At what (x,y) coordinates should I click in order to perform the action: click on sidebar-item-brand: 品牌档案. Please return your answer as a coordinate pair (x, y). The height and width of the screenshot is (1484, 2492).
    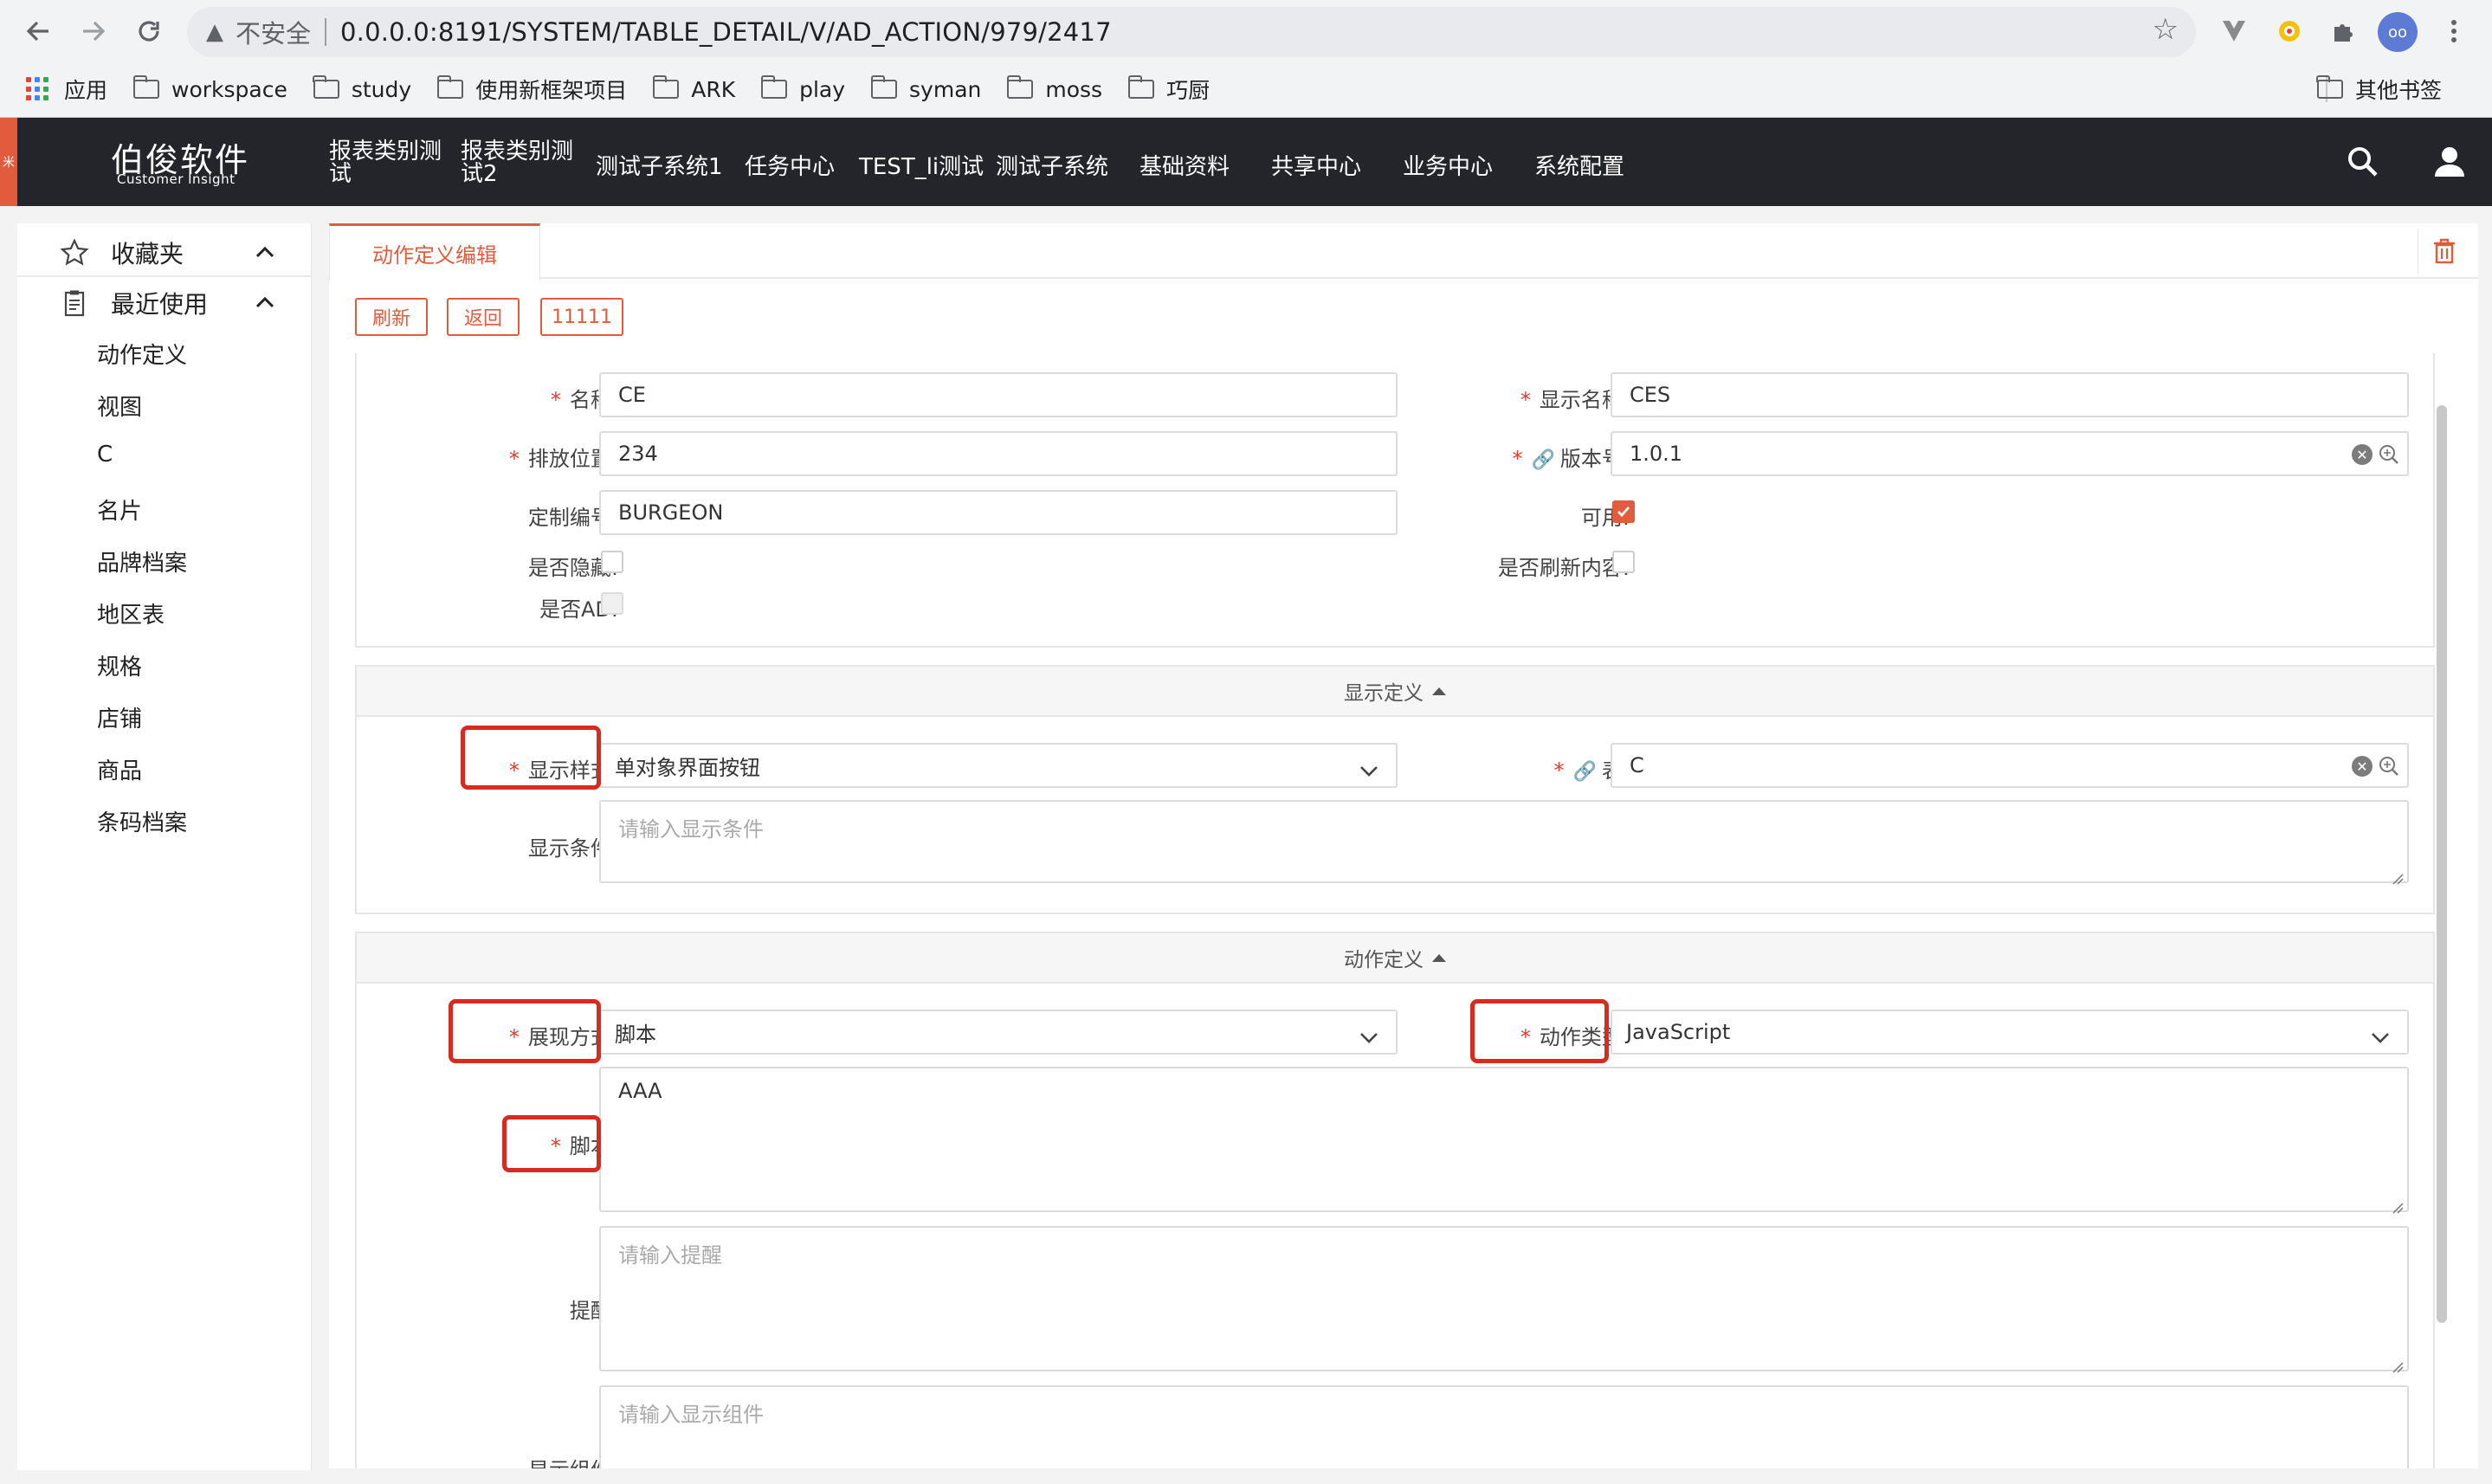
    Looking at the image, I should click on (142, 561).